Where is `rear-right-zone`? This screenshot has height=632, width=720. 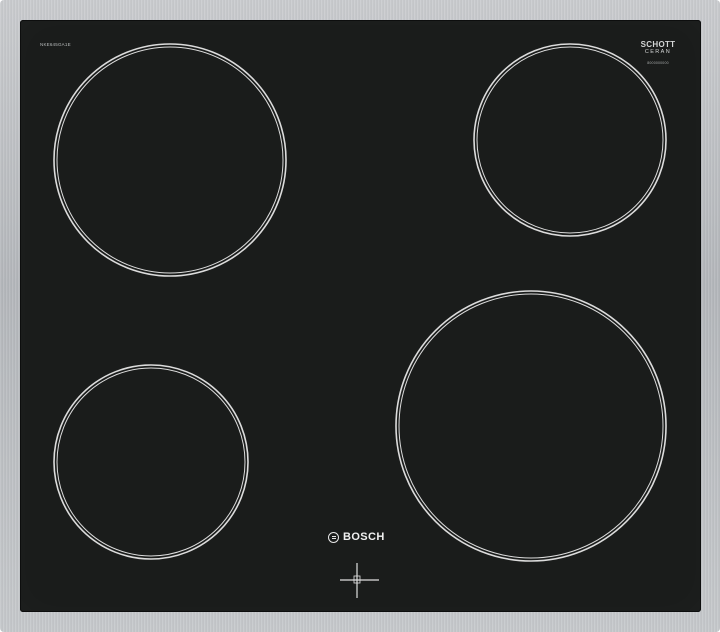 rear-right-zone is located at coordinates (570, 140).